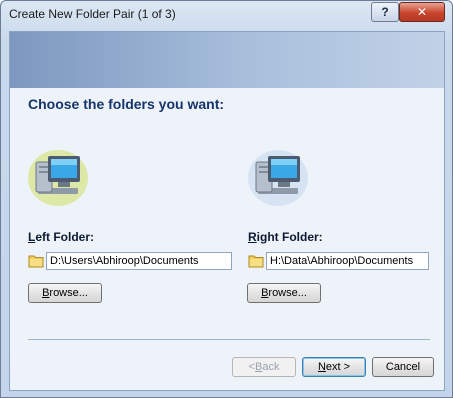 Image resolution: width=453 pixels, height=398 pixels. What do you see at coordinates (403, 367) in the screenshot?
I see `cancel-button: Cancel` at bounding box center [403, 367].